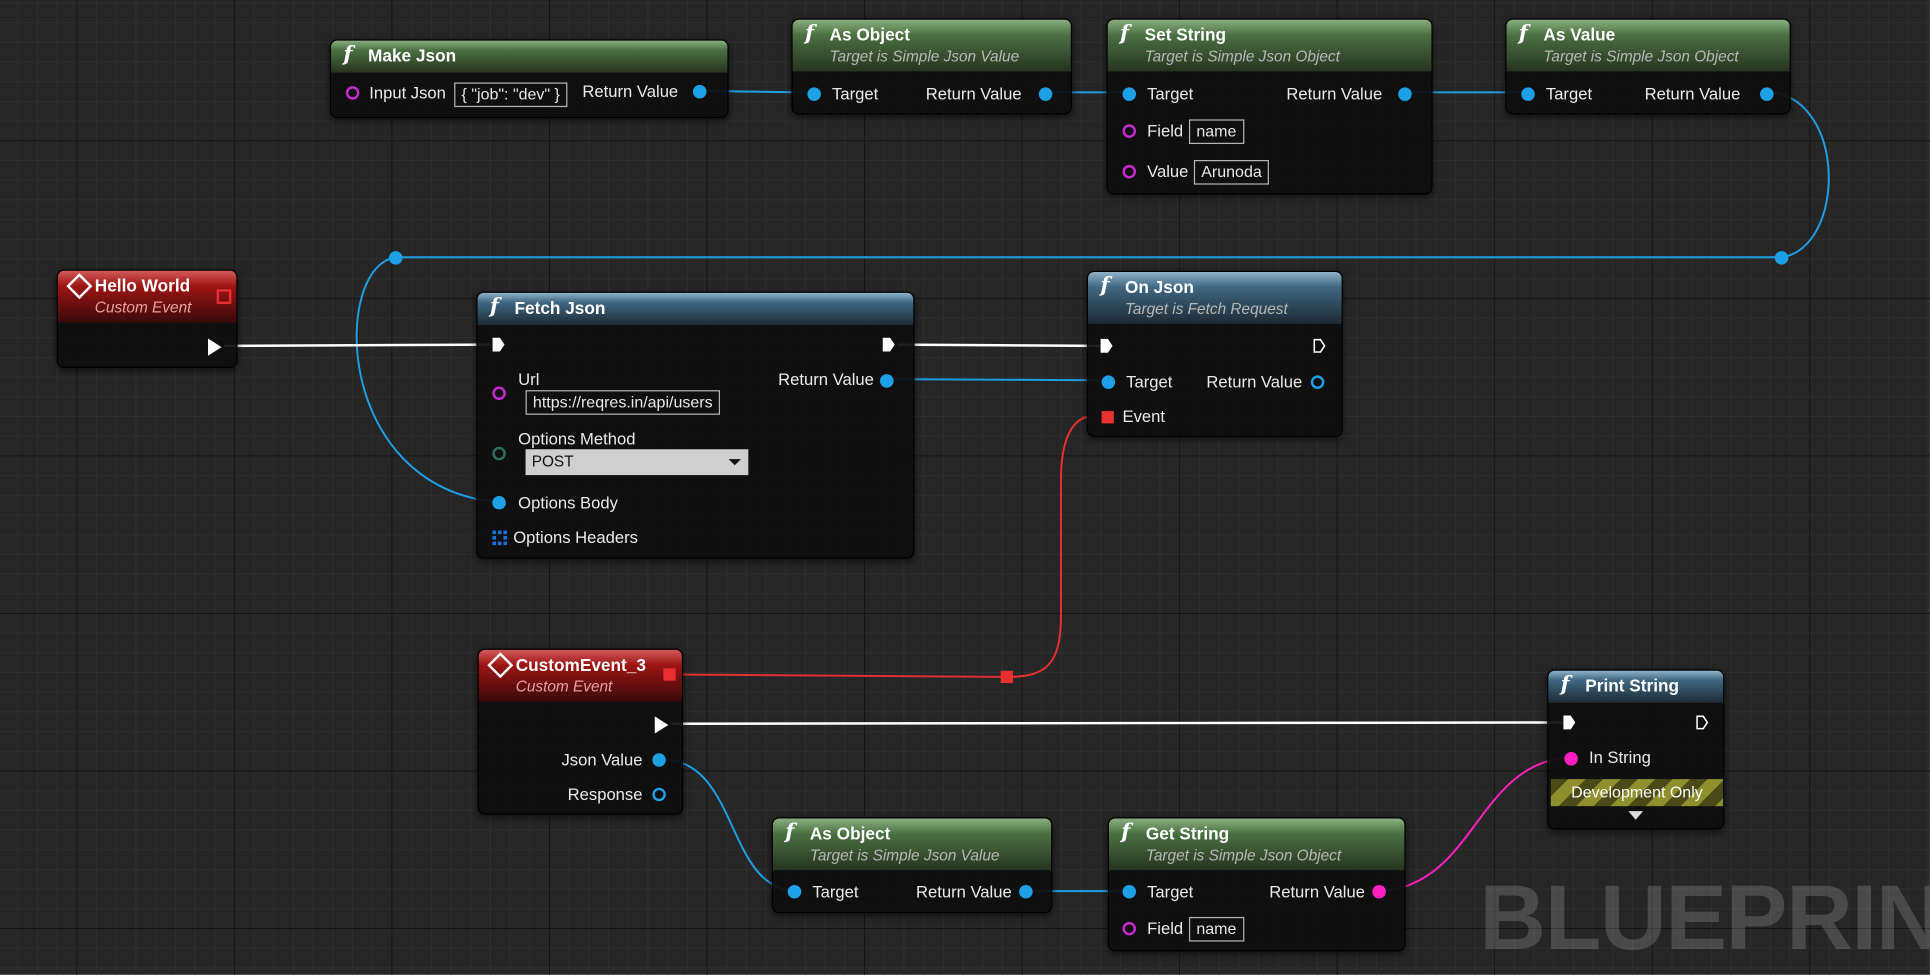 The height and width of the screenshot is (975, 1930). What do you see at coordinates (637, 462) in the screenshot?
I see `options-method-select: POST` at bounding box center [637, 462].